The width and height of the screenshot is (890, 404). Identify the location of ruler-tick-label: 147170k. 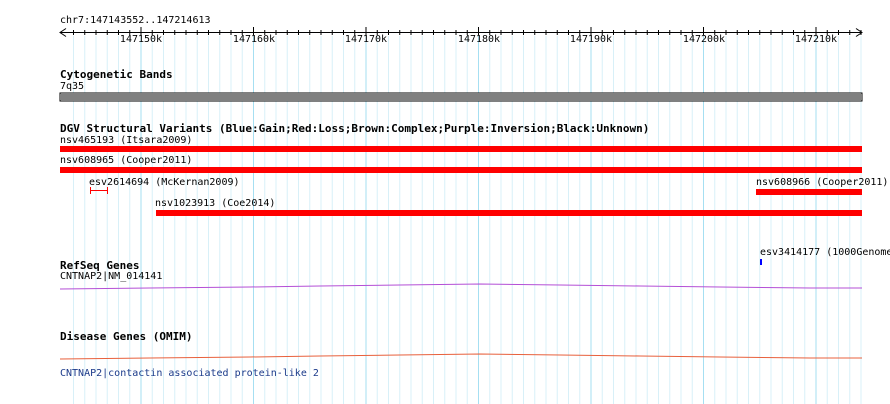
(366, 39).